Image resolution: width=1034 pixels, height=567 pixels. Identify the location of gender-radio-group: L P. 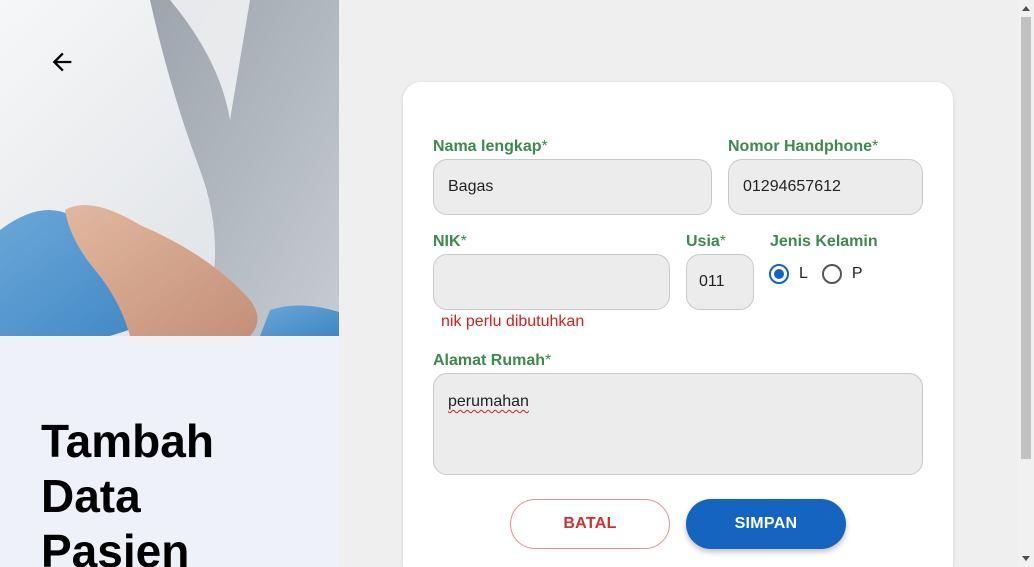
(823, 274).